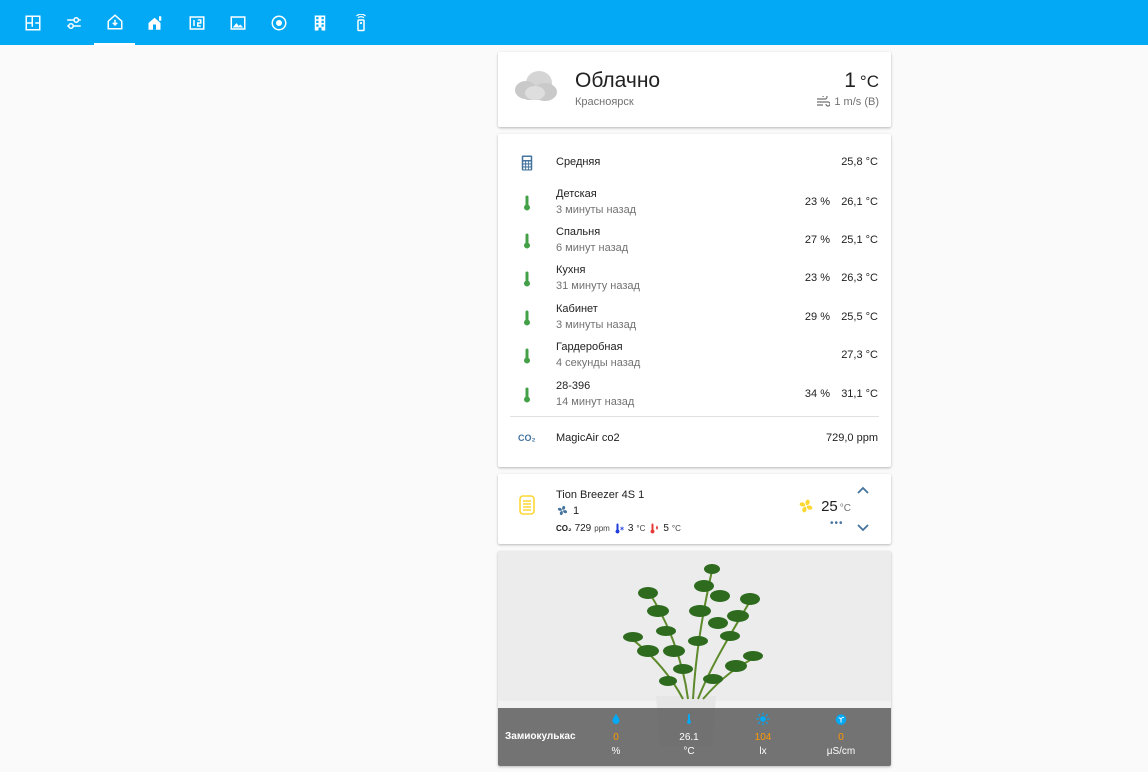  I want to click on plant-reading-light: 104 lx, so click(763, 734).